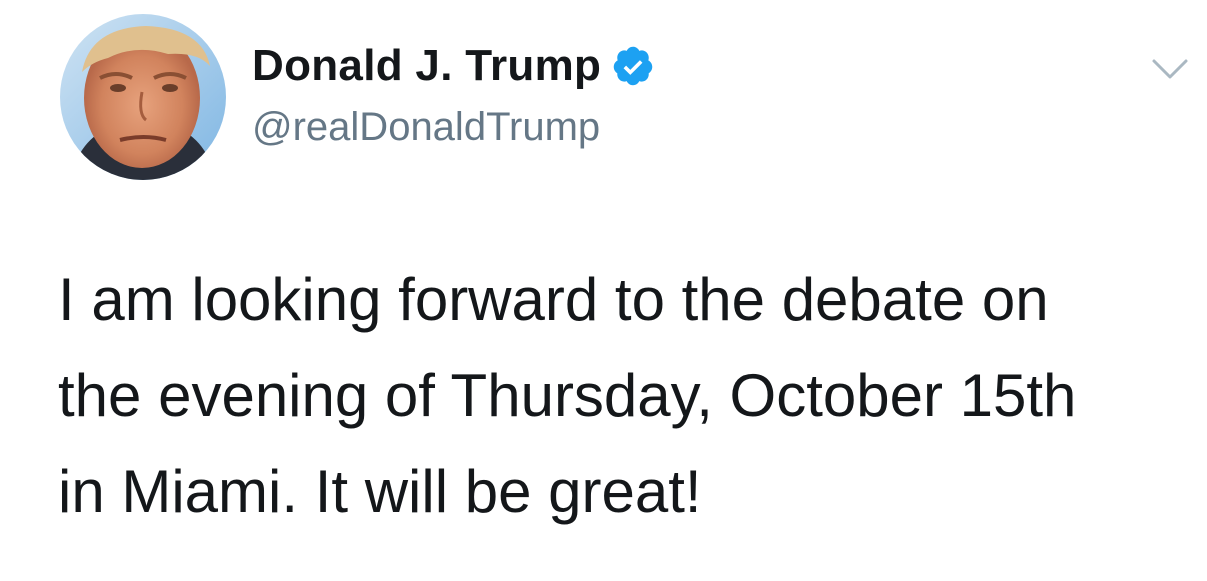 Image resolution: width=1207 pixels, height=581 pixels. I want to click on avatar, so click(143, 97).